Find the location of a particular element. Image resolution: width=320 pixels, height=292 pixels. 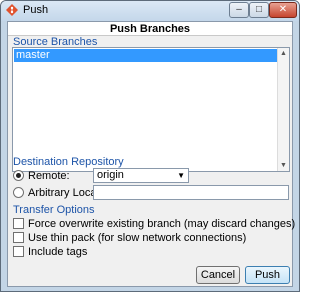

title-bar: Push – □ ✕ is located at coordinates (150, 11).